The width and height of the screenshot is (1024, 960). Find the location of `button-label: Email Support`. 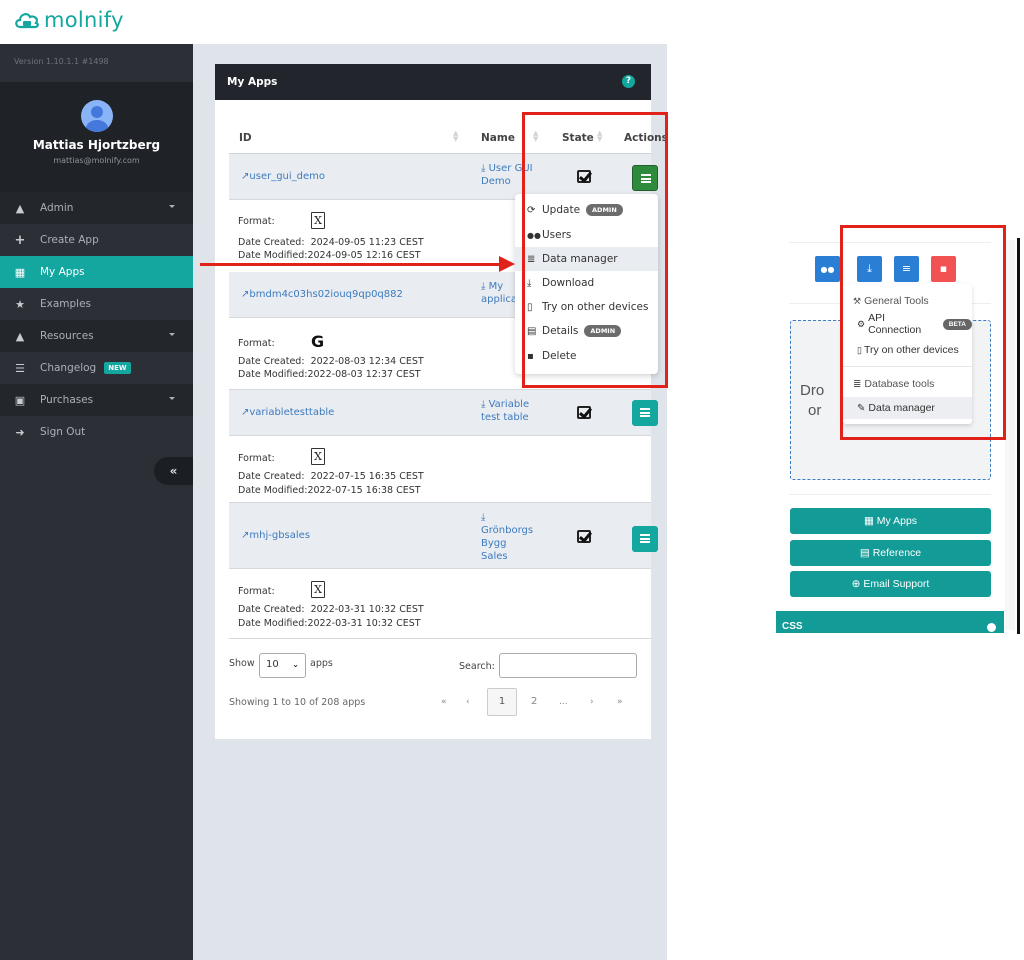

button-label: Email Support is located at coordinates (896, 584).